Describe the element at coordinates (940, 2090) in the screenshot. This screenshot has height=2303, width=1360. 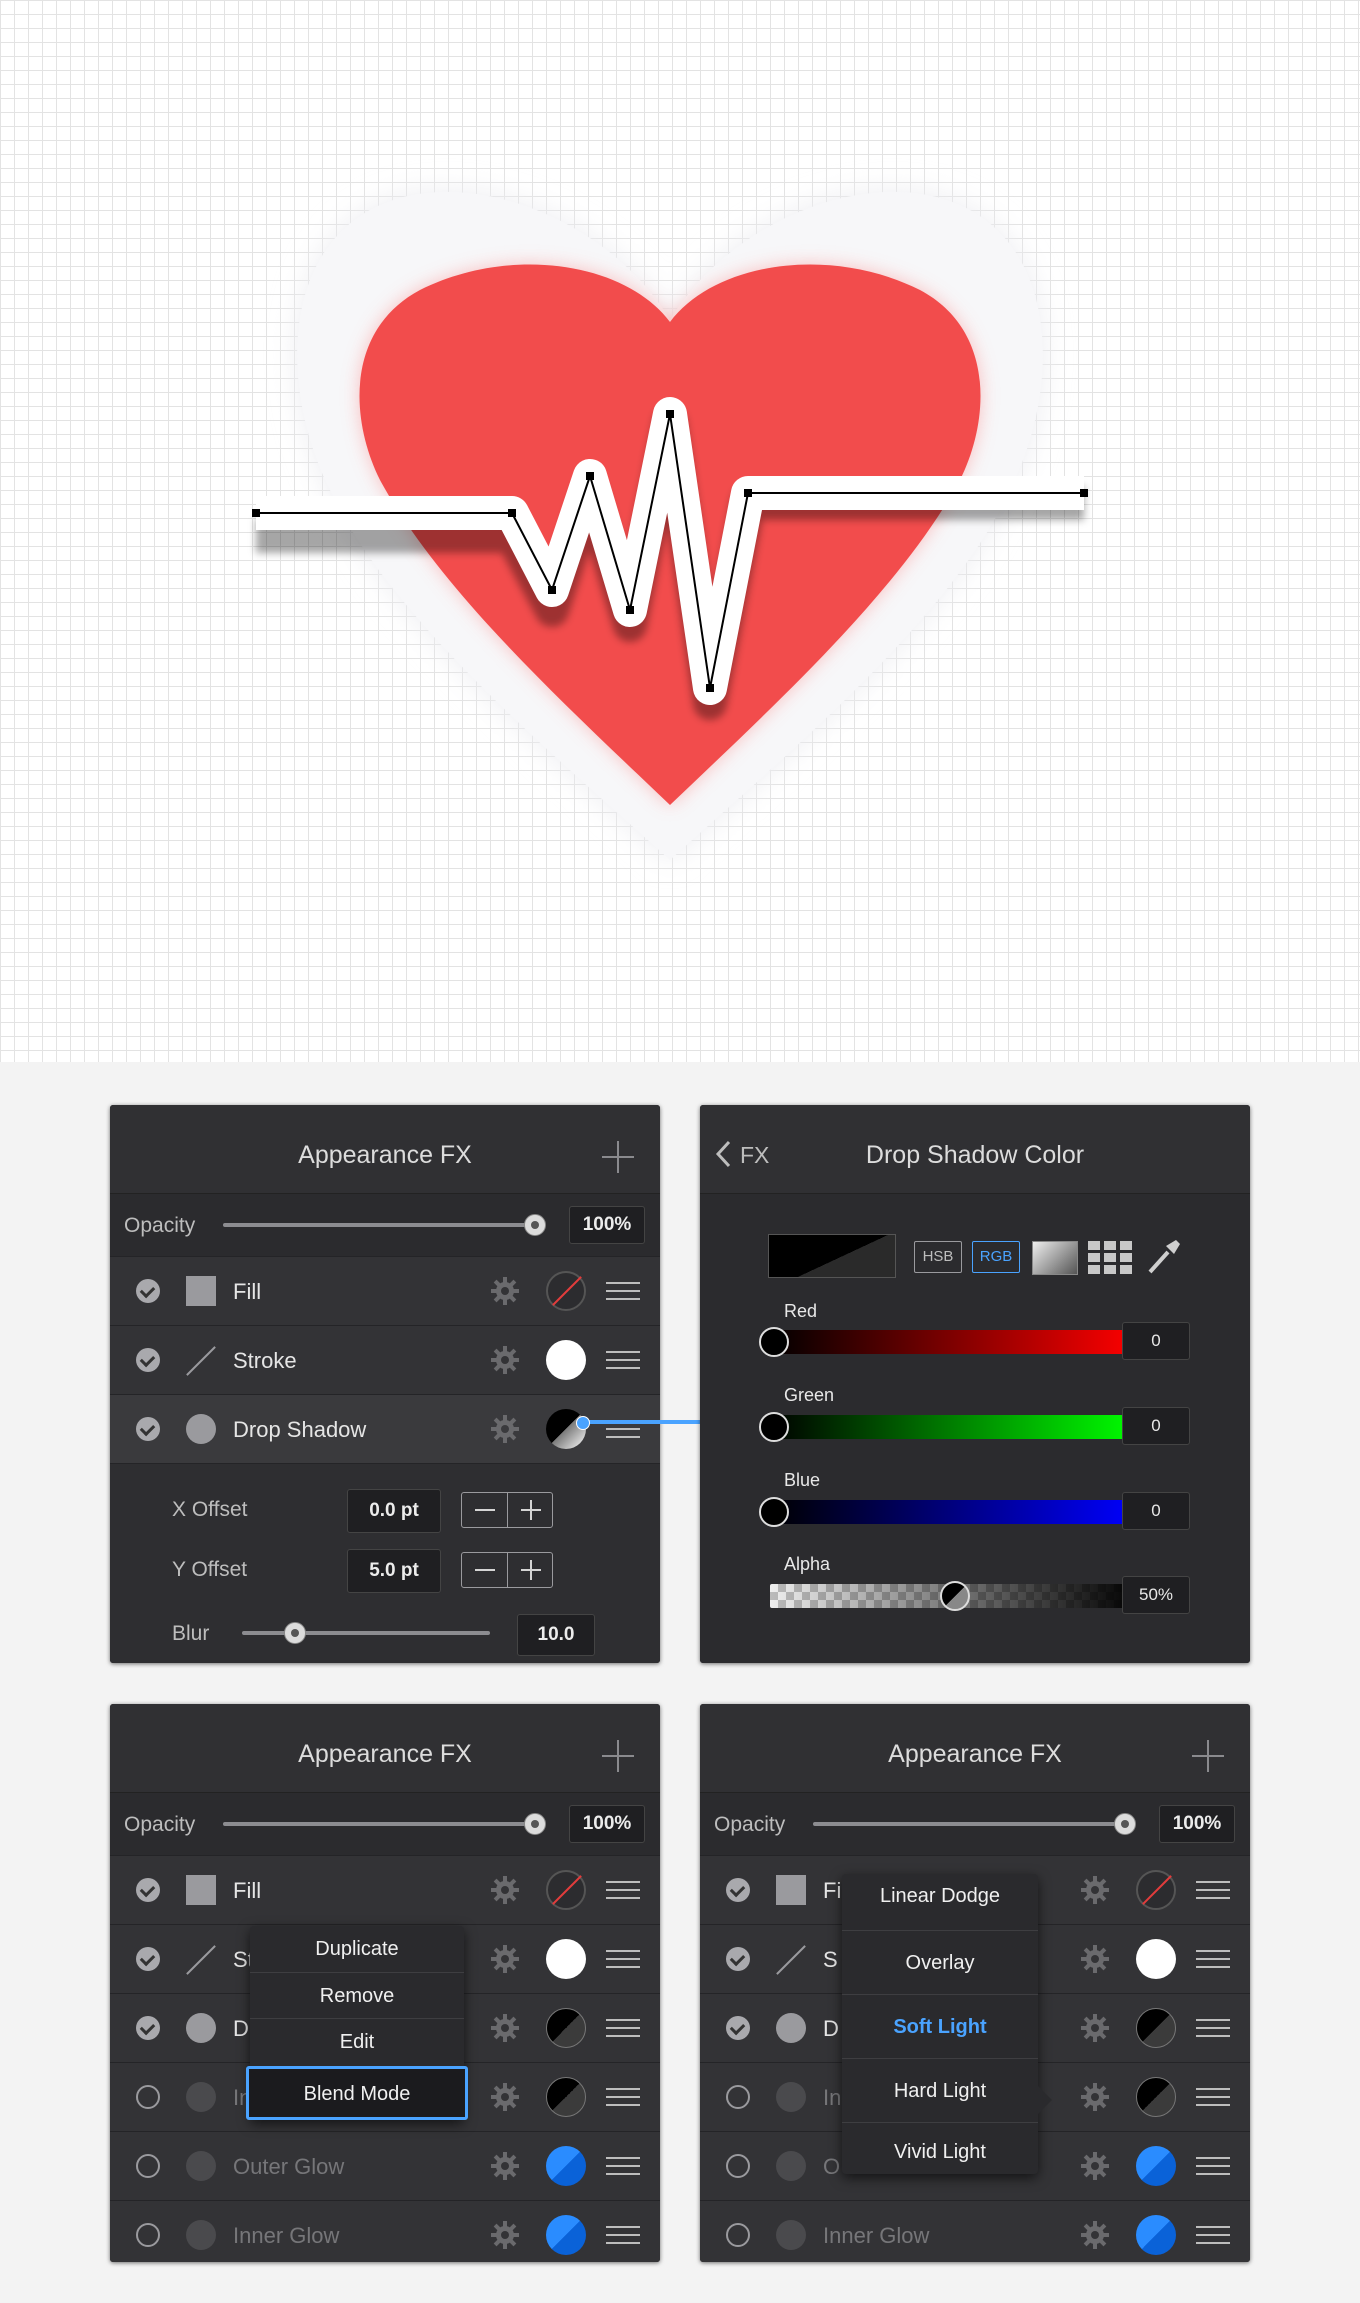
I see `blend-mode-hard-light: Hard Light` at that location.